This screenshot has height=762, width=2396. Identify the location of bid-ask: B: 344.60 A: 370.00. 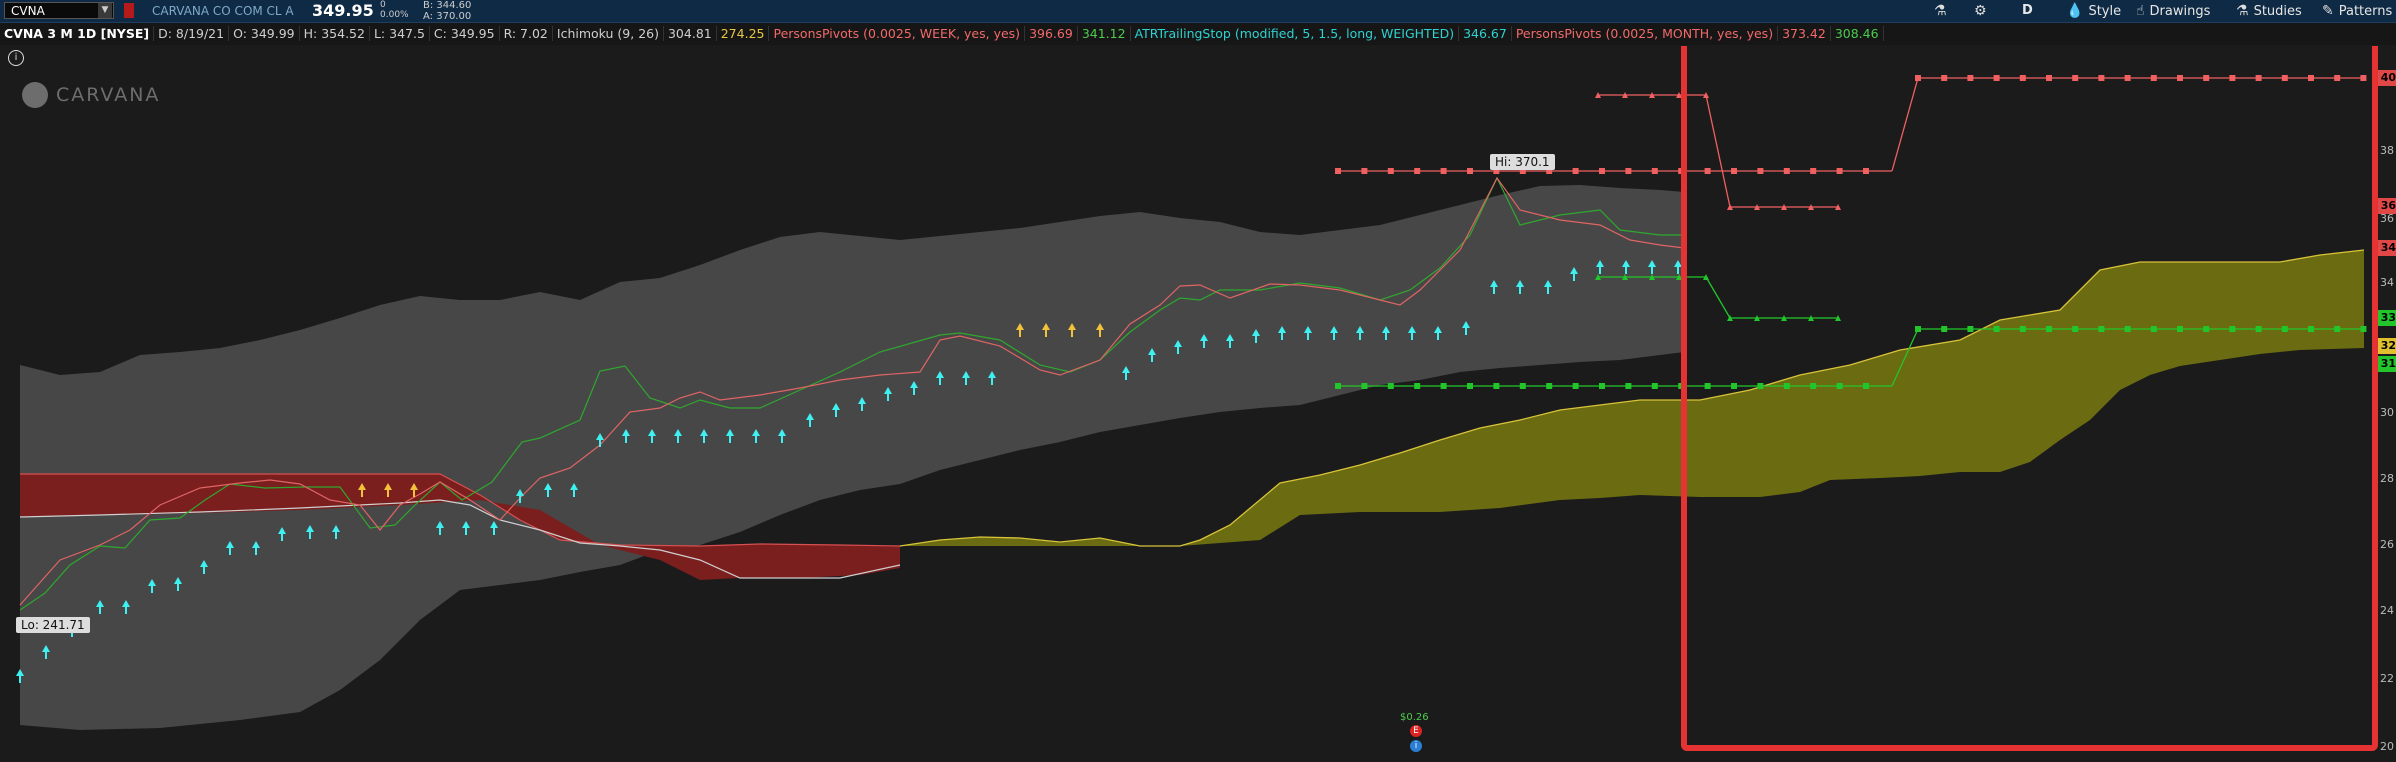
(447, 11).